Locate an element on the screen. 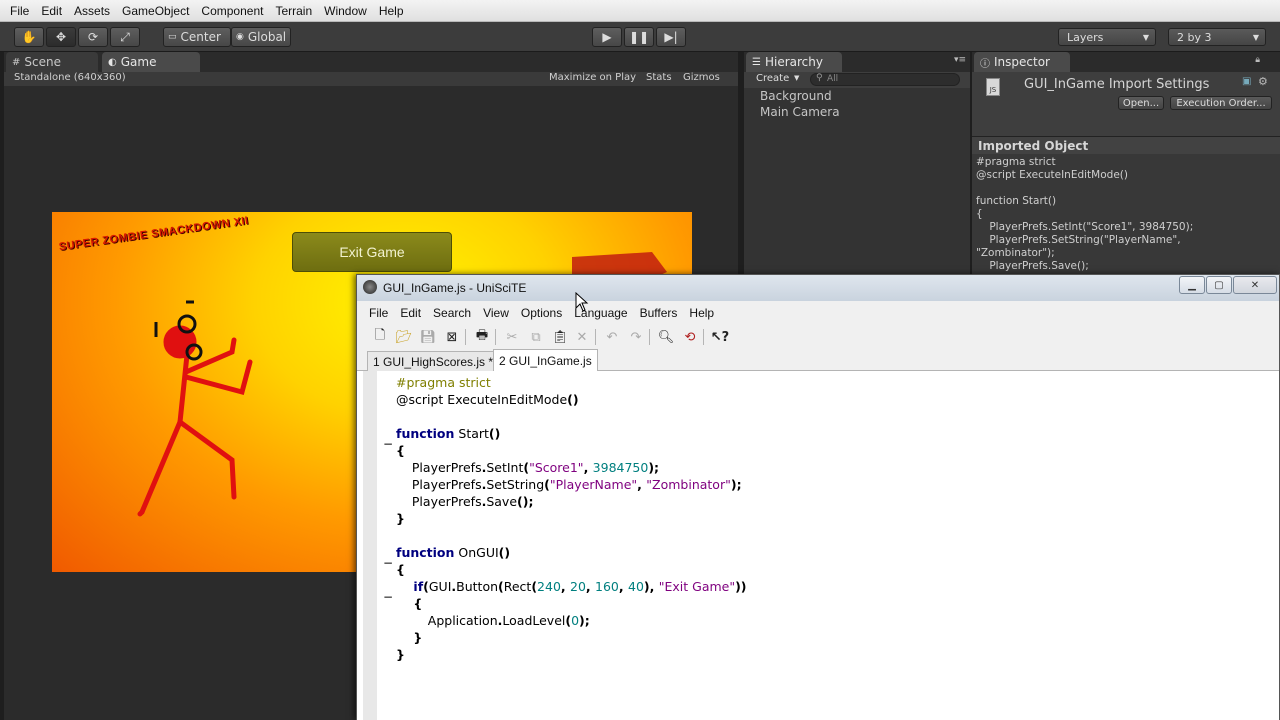 Image resolution: width=1280 pixels, height=720 pixels. delete-icon: ✕ is located at coordinates (582, 337).